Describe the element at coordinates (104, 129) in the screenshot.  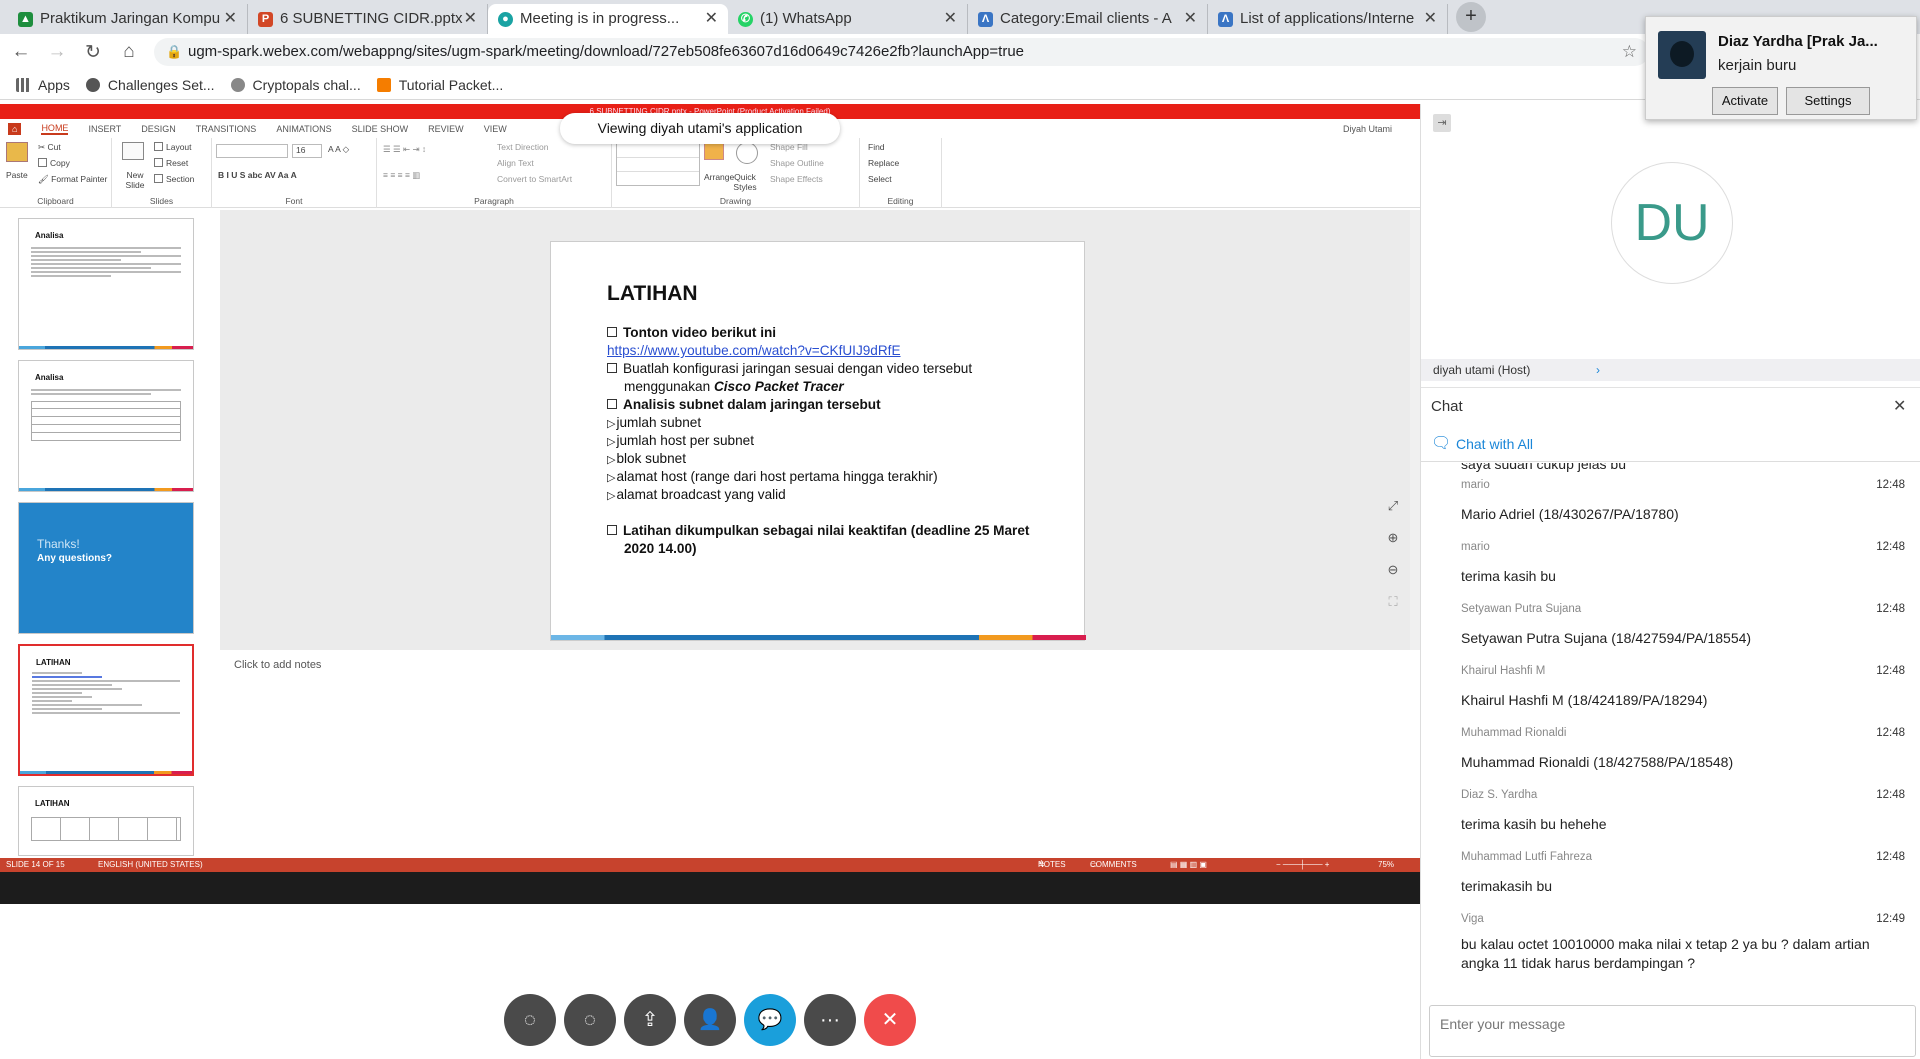
I see `tab-insert: INSERT` at that location.